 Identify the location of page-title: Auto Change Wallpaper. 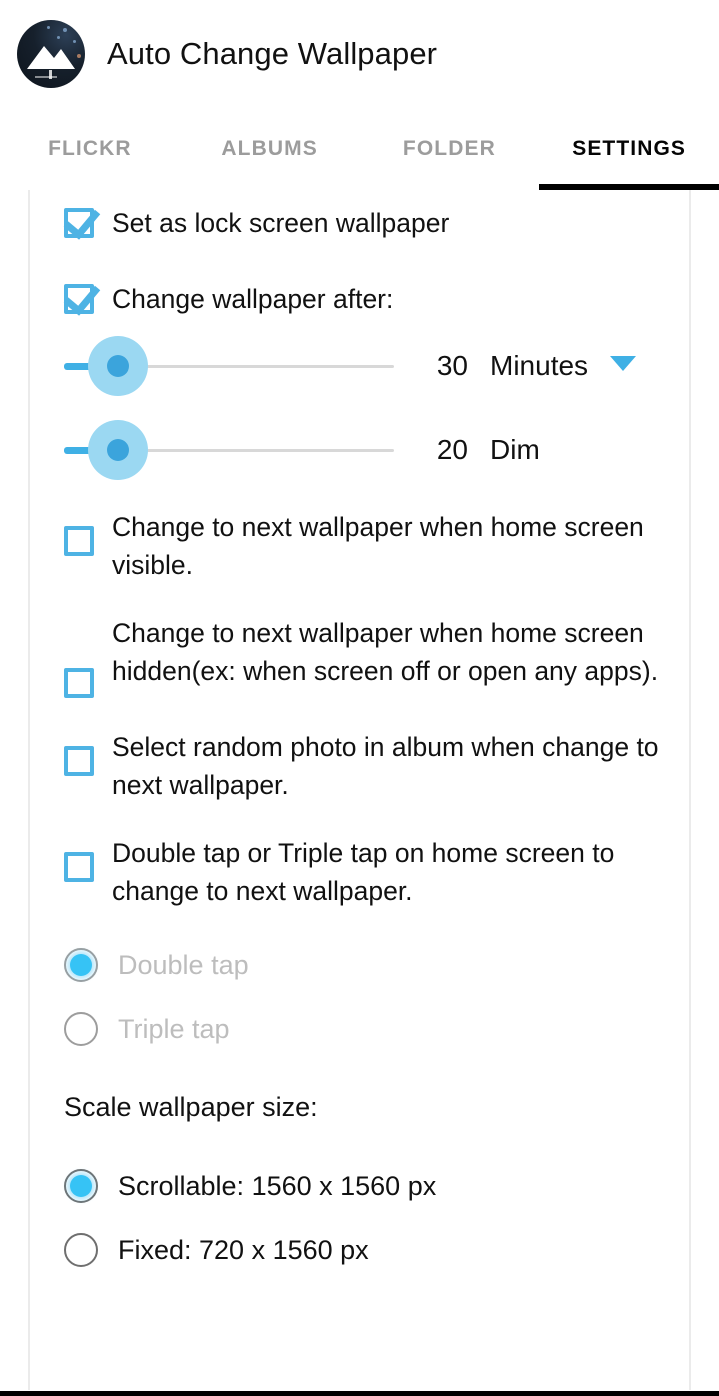
(272, 53).